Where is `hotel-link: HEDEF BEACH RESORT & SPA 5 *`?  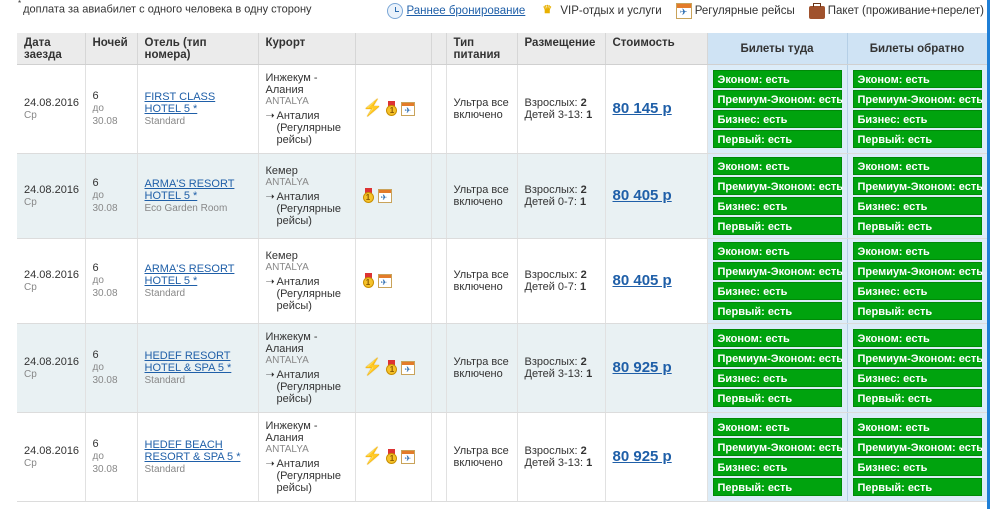 hotel-link: HEDEF BEACH RESORT & SPA 5 * is located at coordinates (193, 451).